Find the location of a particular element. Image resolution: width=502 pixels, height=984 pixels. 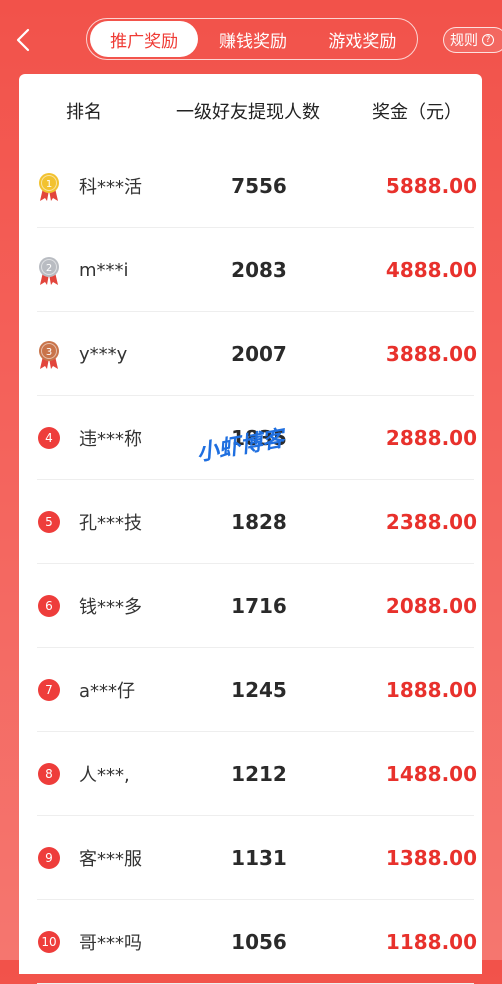

prize-amount: 4888.00 is located at coordinates (431, 270).